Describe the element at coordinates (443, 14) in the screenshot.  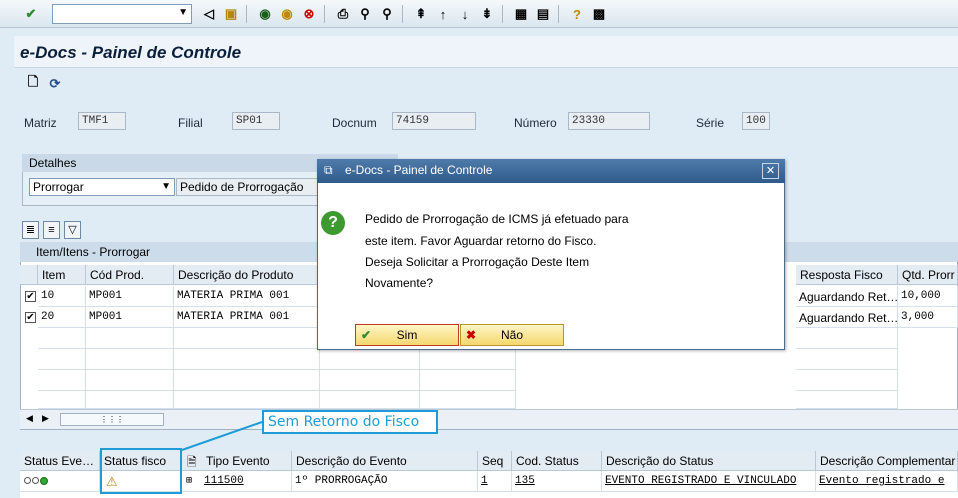
I see `previous-page-icon: ↑` at that location.